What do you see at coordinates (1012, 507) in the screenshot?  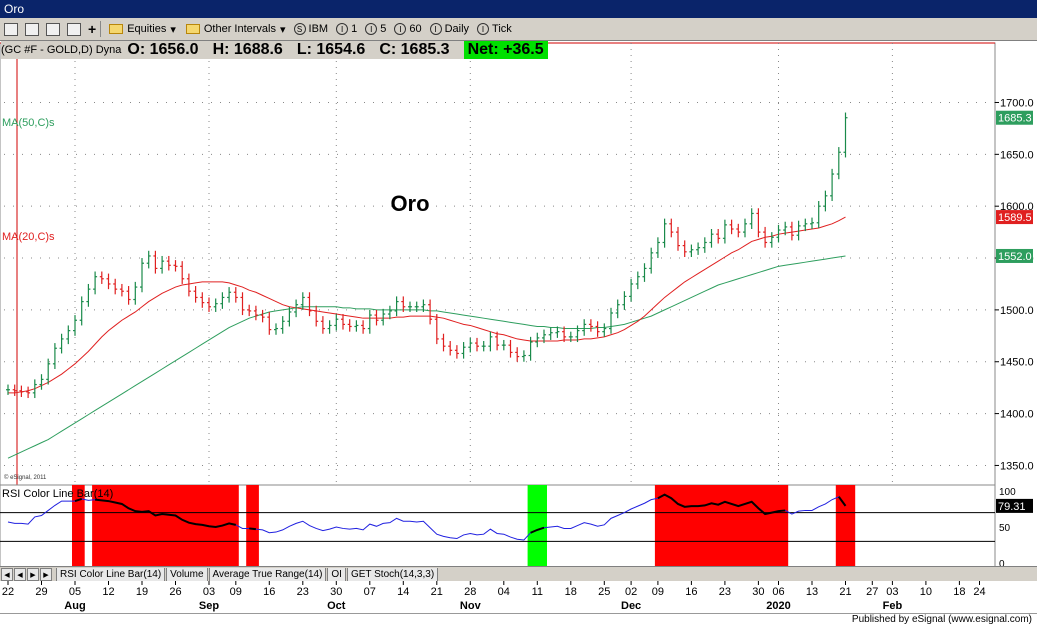 I see `rsi-value: 79.31` at bounding box center [1012, 507].